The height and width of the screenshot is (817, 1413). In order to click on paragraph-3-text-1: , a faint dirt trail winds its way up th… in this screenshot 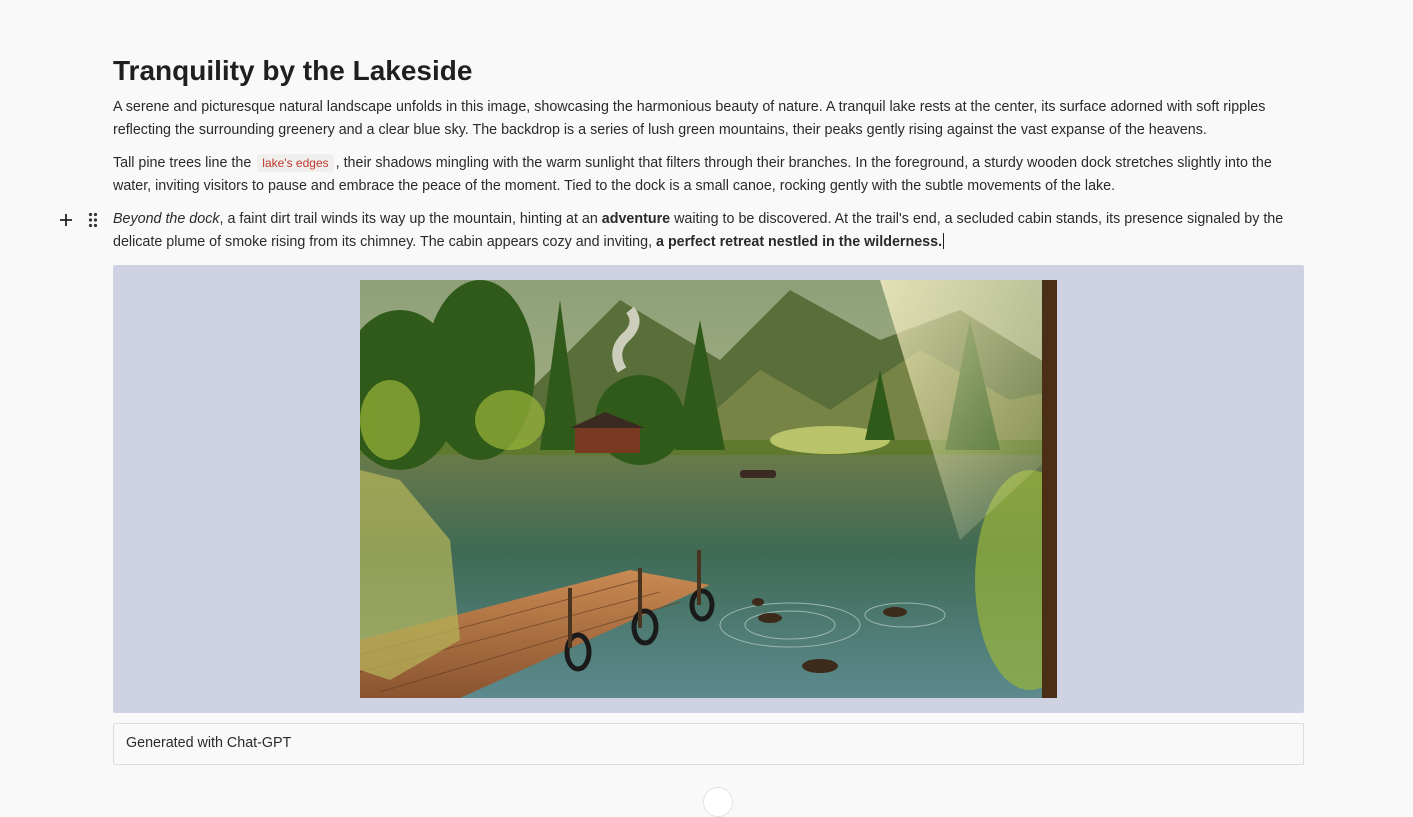, I will do `click(410, 219)`.